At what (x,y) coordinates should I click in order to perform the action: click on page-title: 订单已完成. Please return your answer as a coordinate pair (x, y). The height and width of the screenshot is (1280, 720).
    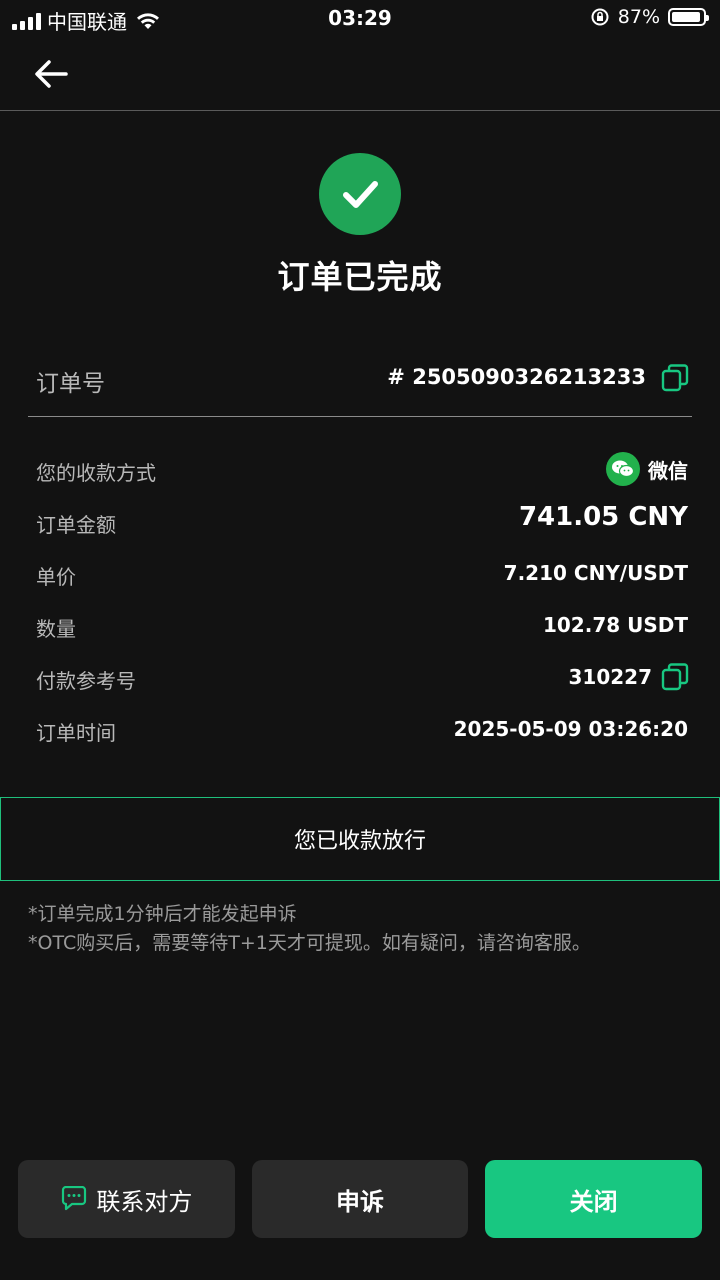
    Looking at the image, I should click on (360, 277).